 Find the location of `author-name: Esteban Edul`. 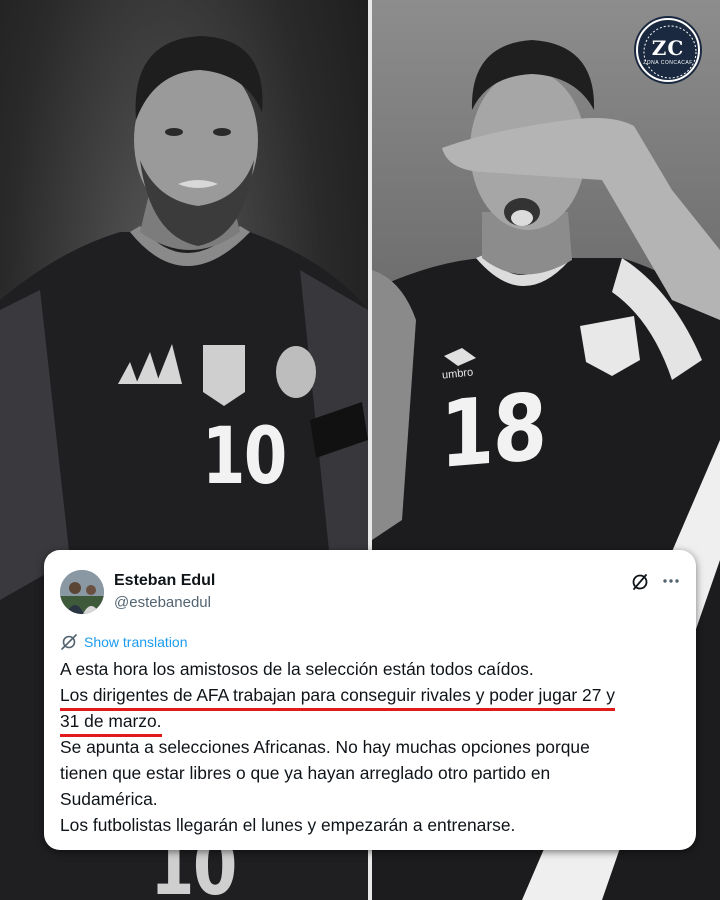

author-name: Esteban Edul is located at coordinates (164, 581).